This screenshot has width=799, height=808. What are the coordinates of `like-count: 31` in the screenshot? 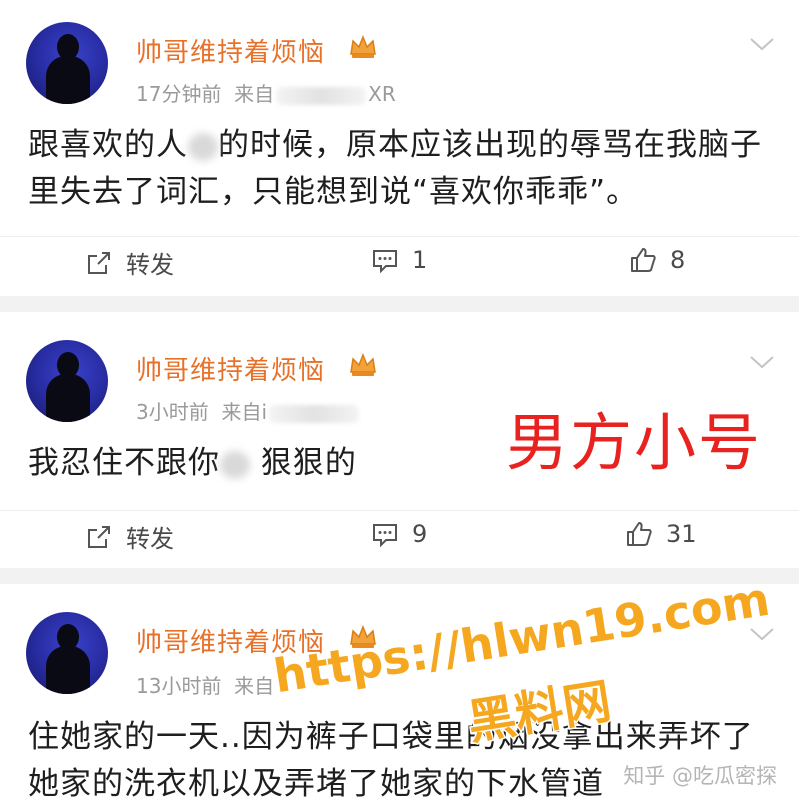 It's located at (681, 534).